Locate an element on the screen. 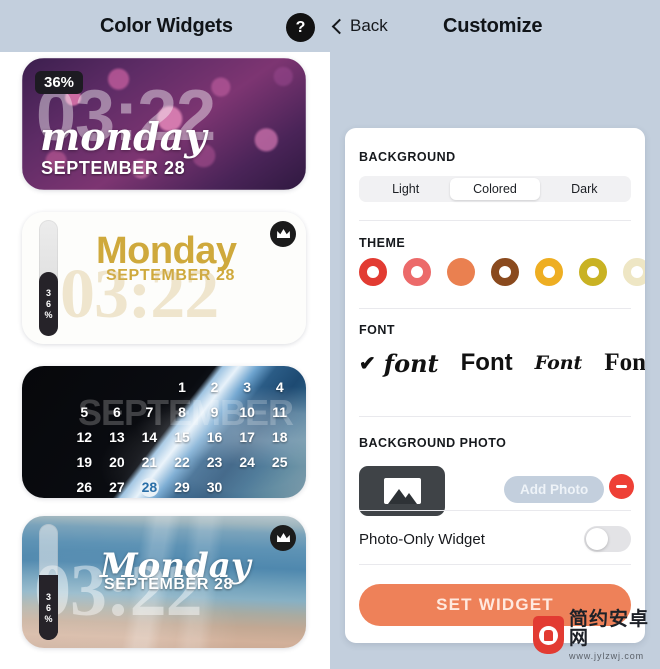  top-bar: Color Widgets ? Back Customize is located at coordinates (330, 26).